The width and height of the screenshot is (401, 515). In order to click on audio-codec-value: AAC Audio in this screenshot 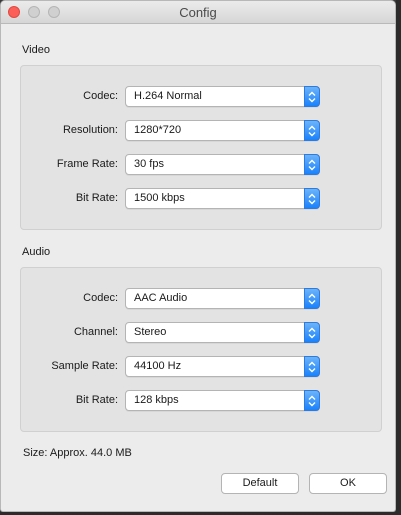, I will do `click(161, 298)`.